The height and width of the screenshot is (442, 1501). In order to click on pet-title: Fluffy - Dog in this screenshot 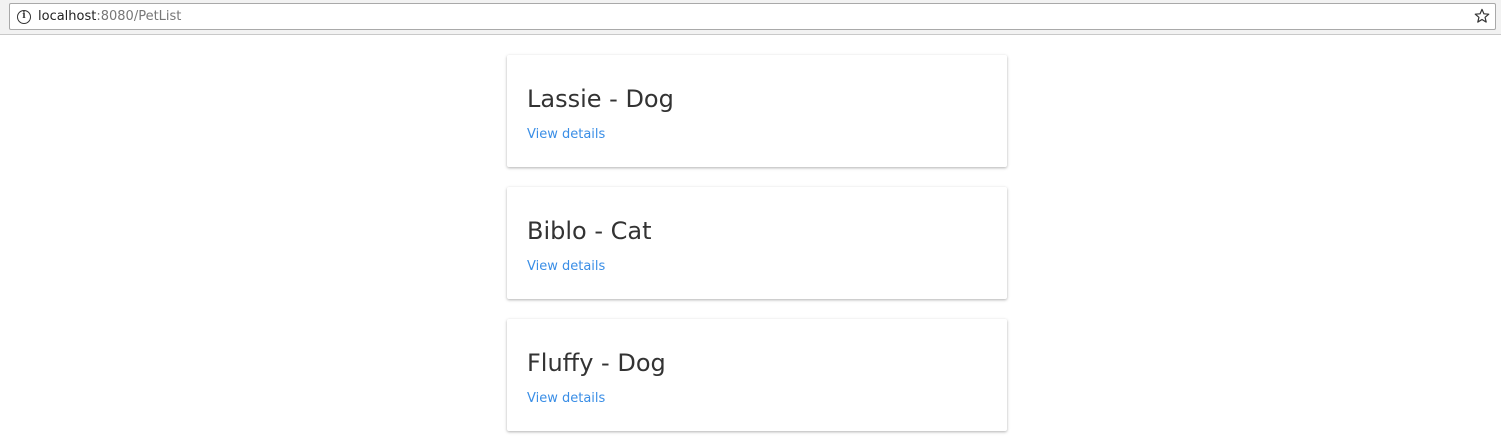, I will do `click(596, 363)`.